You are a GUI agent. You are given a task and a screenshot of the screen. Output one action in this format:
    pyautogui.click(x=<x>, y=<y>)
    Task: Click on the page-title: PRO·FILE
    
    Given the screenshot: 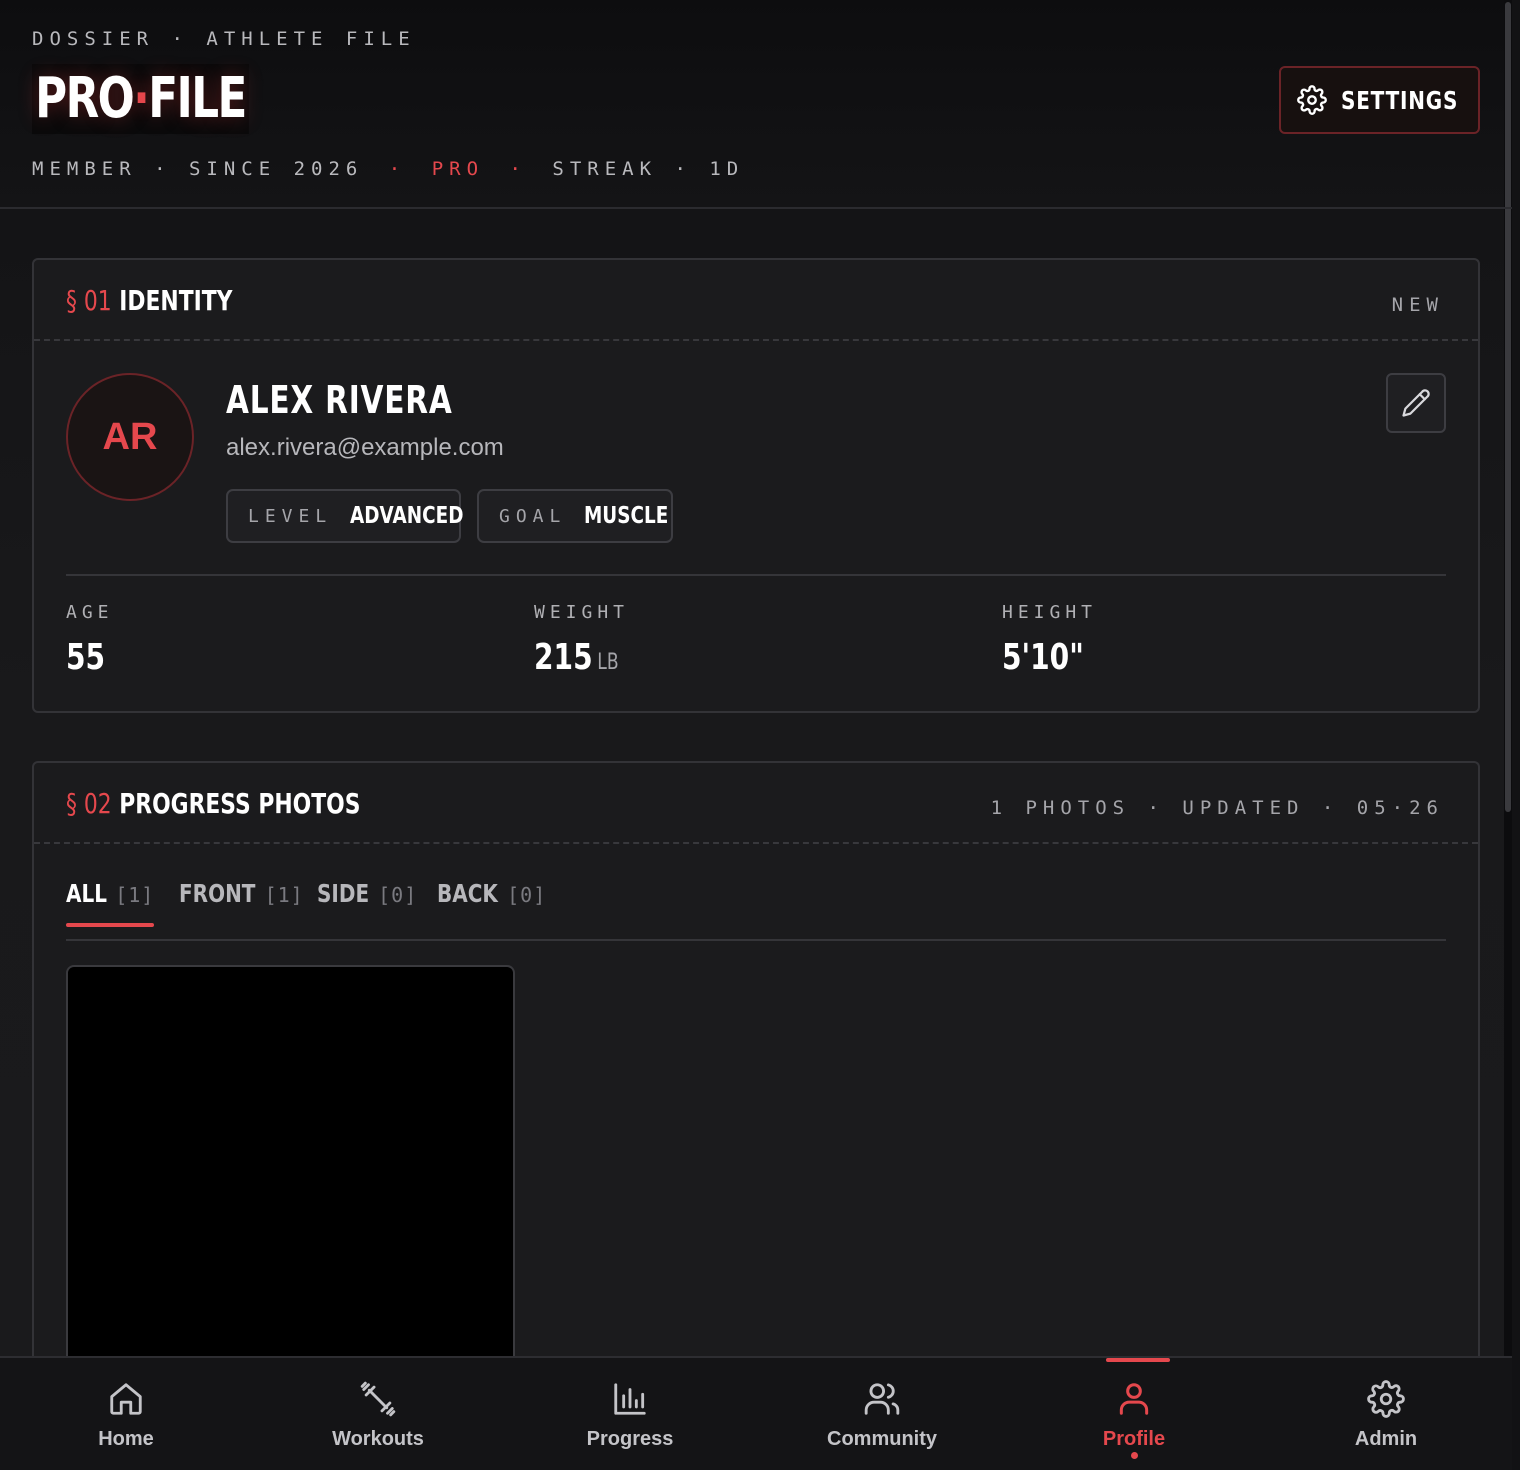 What is the action you would take?
    pyautogui.click(x=140, y=99)
    